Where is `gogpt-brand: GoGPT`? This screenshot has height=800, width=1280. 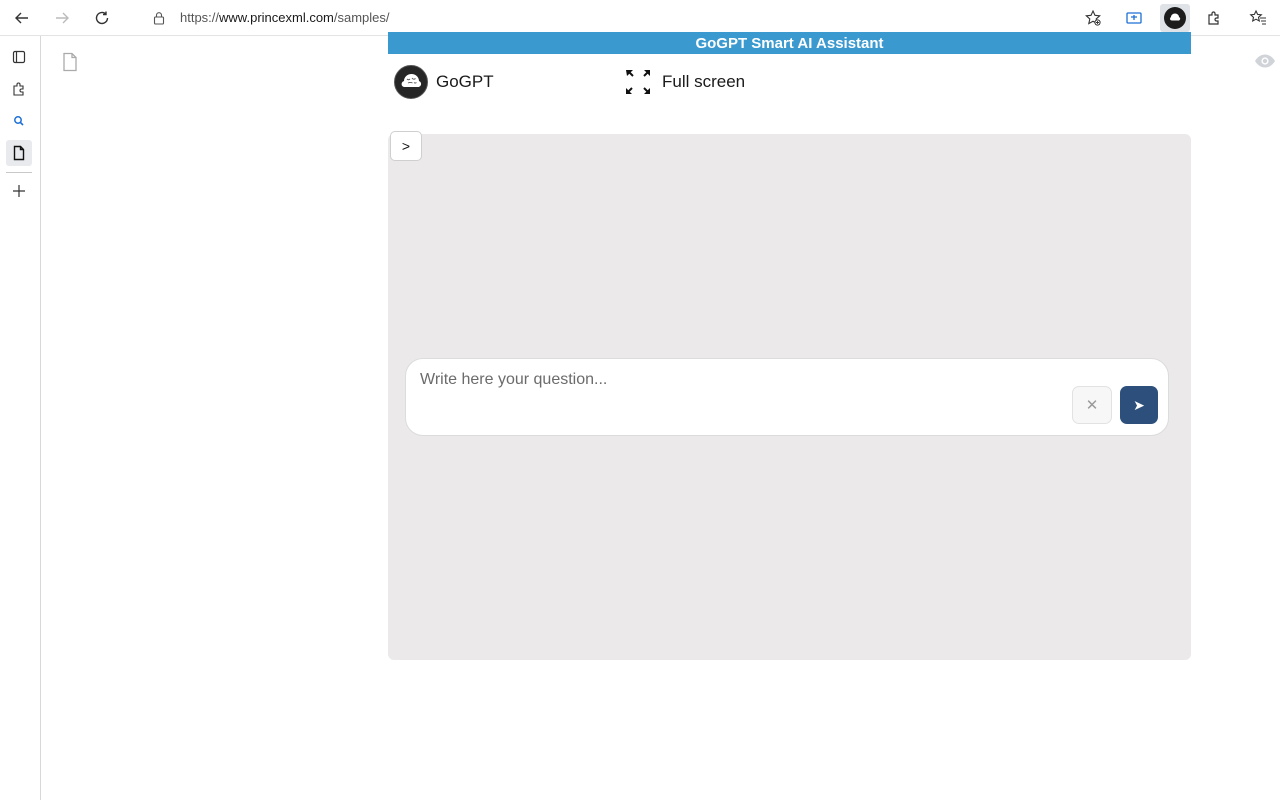
gogpt-brand: GoGPT is located at coordinates (444, 82).